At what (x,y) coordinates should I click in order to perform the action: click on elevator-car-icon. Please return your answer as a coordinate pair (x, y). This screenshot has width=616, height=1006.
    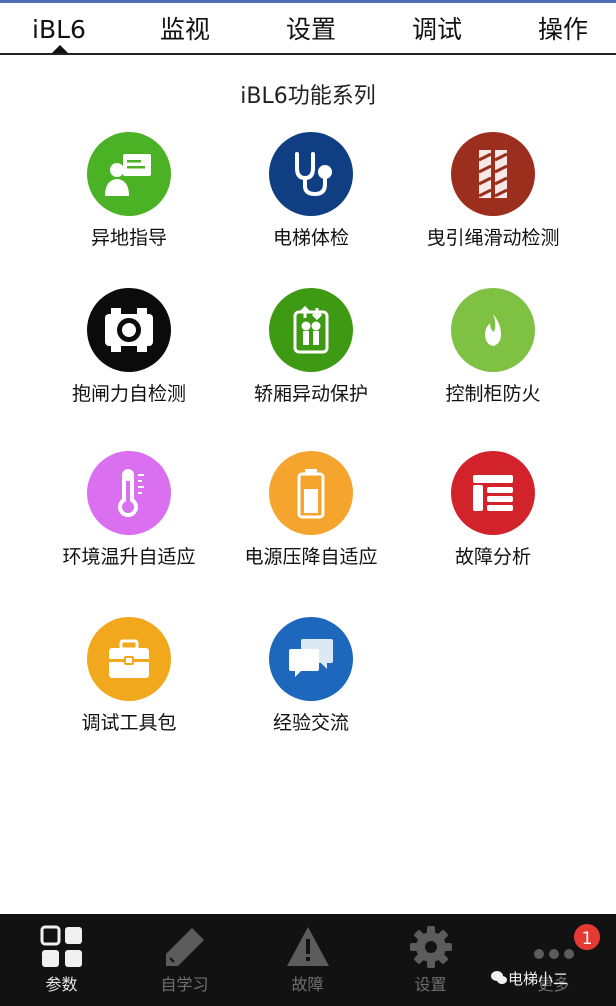
    Looking at the image, I should click on (311, 330).